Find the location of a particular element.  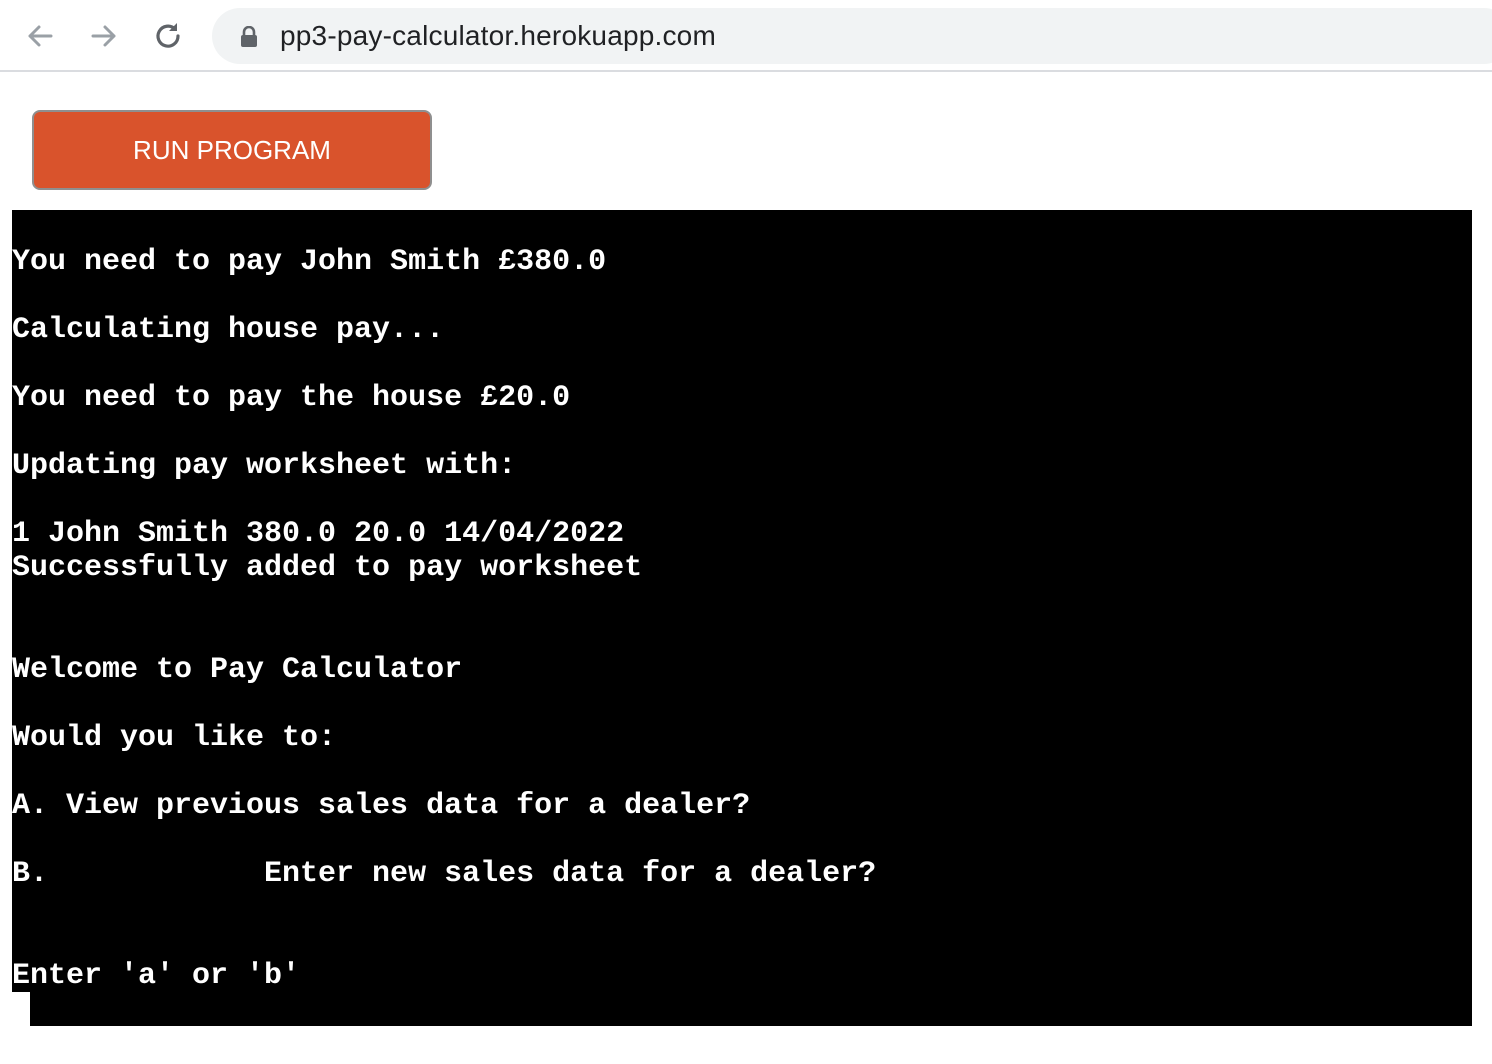

browser-toolbar: pp3-pay-calculator.herokuapp.com is located at coordinates (746, 36).